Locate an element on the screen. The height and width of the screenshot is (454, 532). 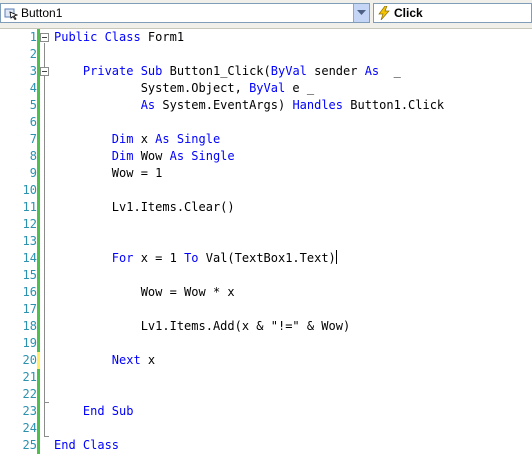
code-token: e _ is located at coordinates (300, 88).